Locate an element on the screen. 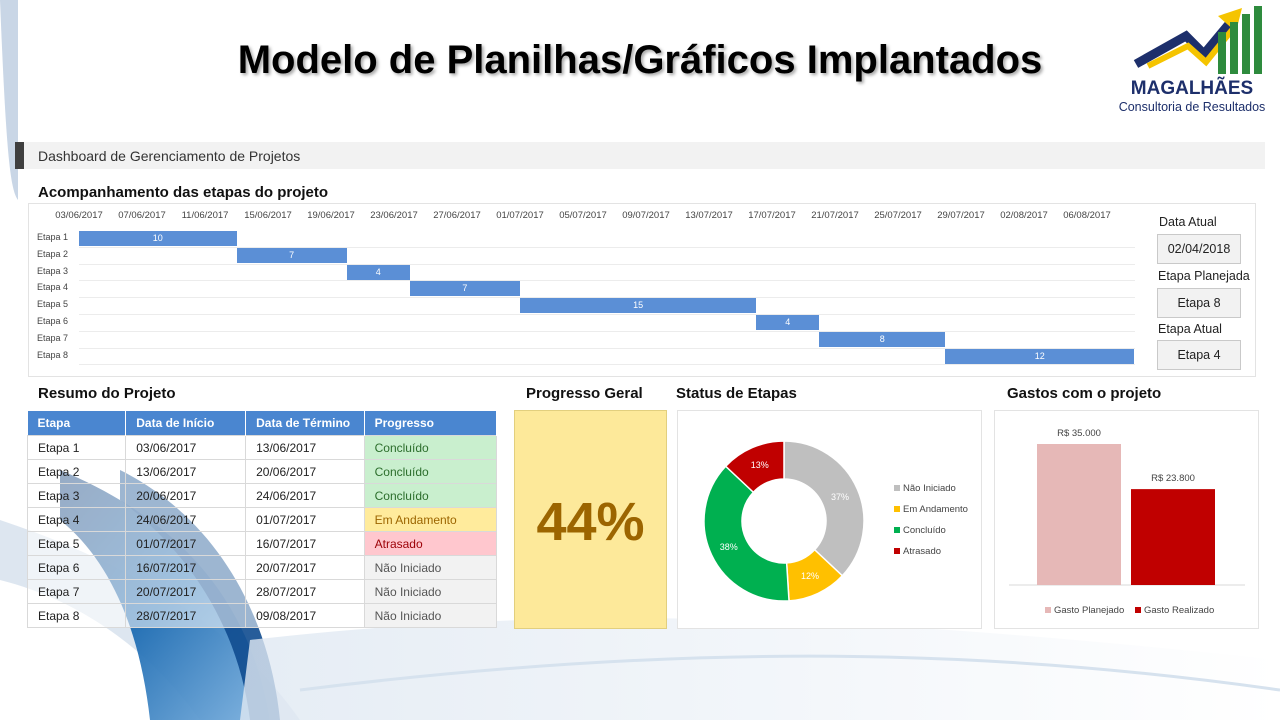  gantt-date-label: 27/06/2017 is located at coordinates (457, 215).